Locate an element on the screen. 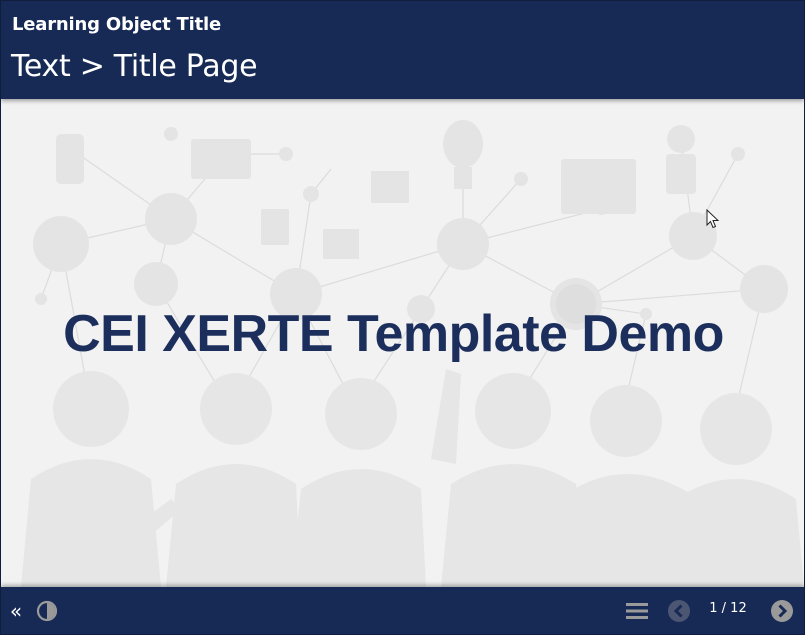  contrast-toggle-button is located at coordinates (47, 610).